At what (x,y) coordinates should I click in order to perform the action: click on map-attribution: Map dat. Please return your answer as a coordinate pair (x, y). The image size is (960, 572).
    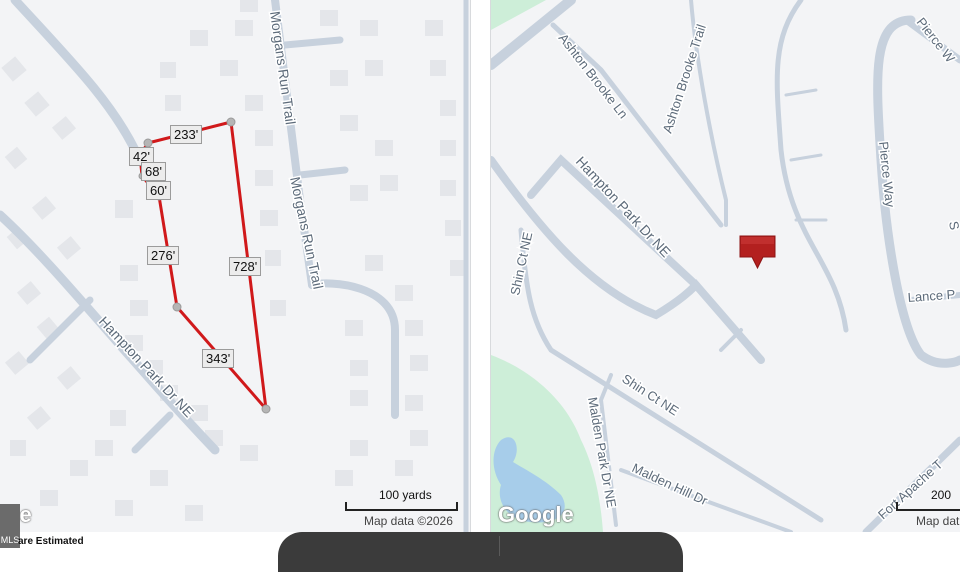
    Looking at the image, I should click on (938, 521).